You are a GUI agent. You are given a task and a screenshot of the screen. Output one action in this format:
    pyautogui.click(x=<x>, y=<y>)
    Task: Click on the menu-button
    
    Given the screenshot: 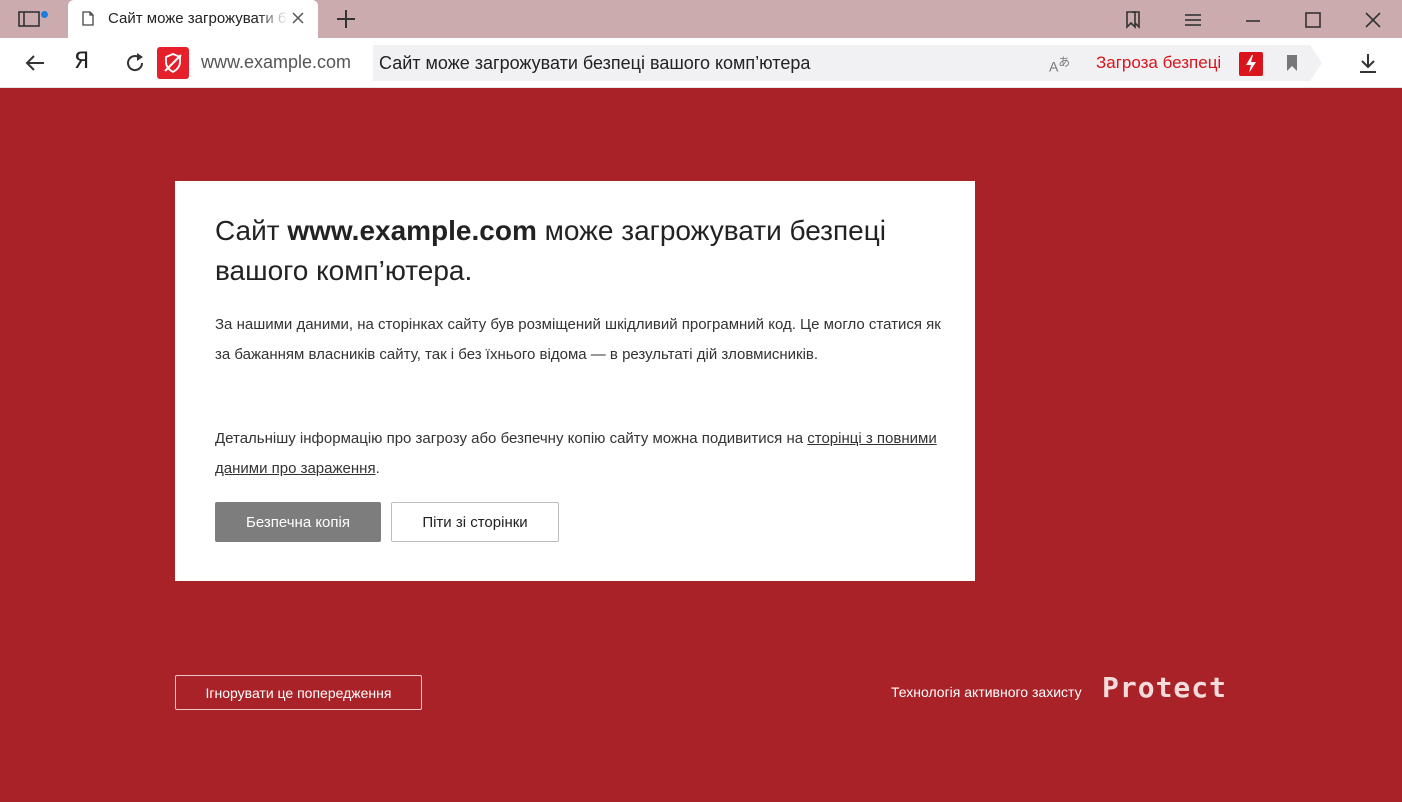 What is the action you would take?
    pyautogui.click(x=1192, y=19)
    